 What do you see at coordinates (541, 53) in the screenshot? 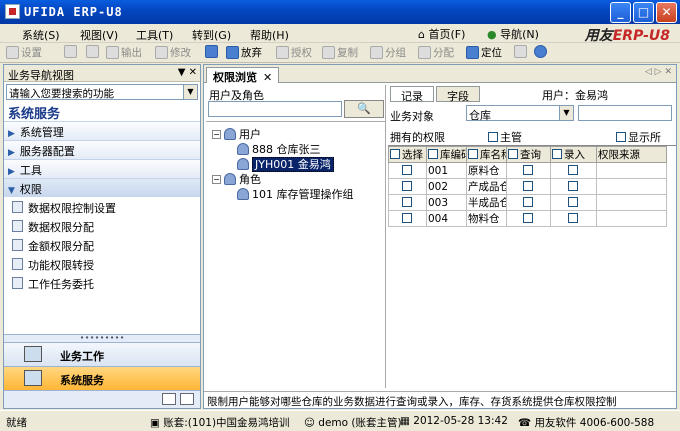
I see `help-button` at bounding box center [541, 53].